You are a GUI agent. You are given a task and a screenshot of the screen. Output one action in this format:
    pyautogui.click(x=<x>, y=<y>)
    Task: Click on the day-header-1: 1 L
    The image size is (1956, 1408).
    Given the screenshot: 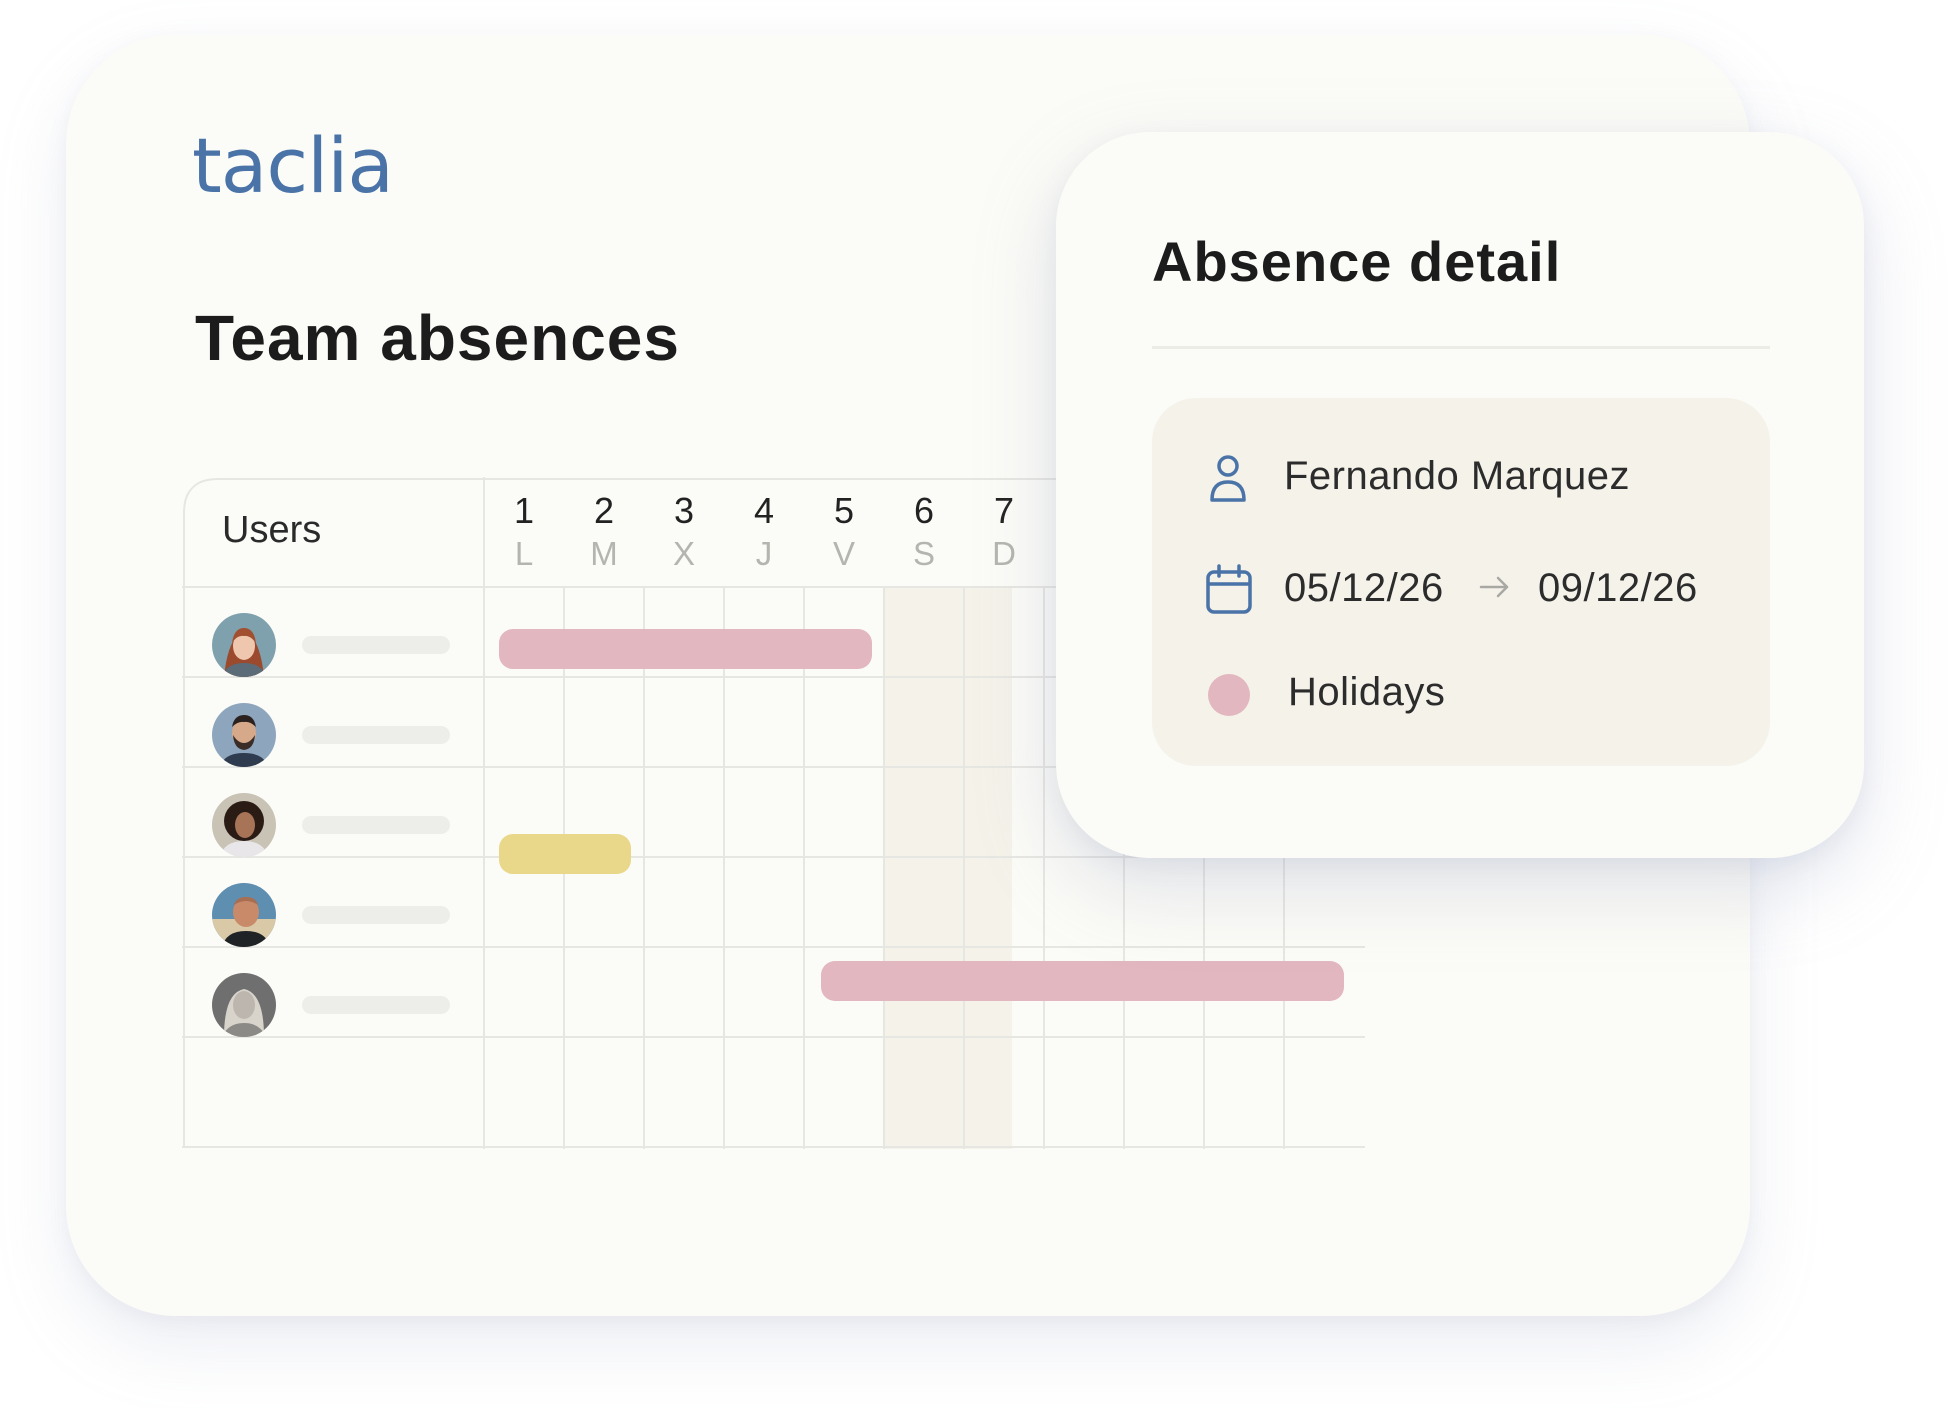 What is the action you would take?
    pyautogui.click(x=524, y=531)
    